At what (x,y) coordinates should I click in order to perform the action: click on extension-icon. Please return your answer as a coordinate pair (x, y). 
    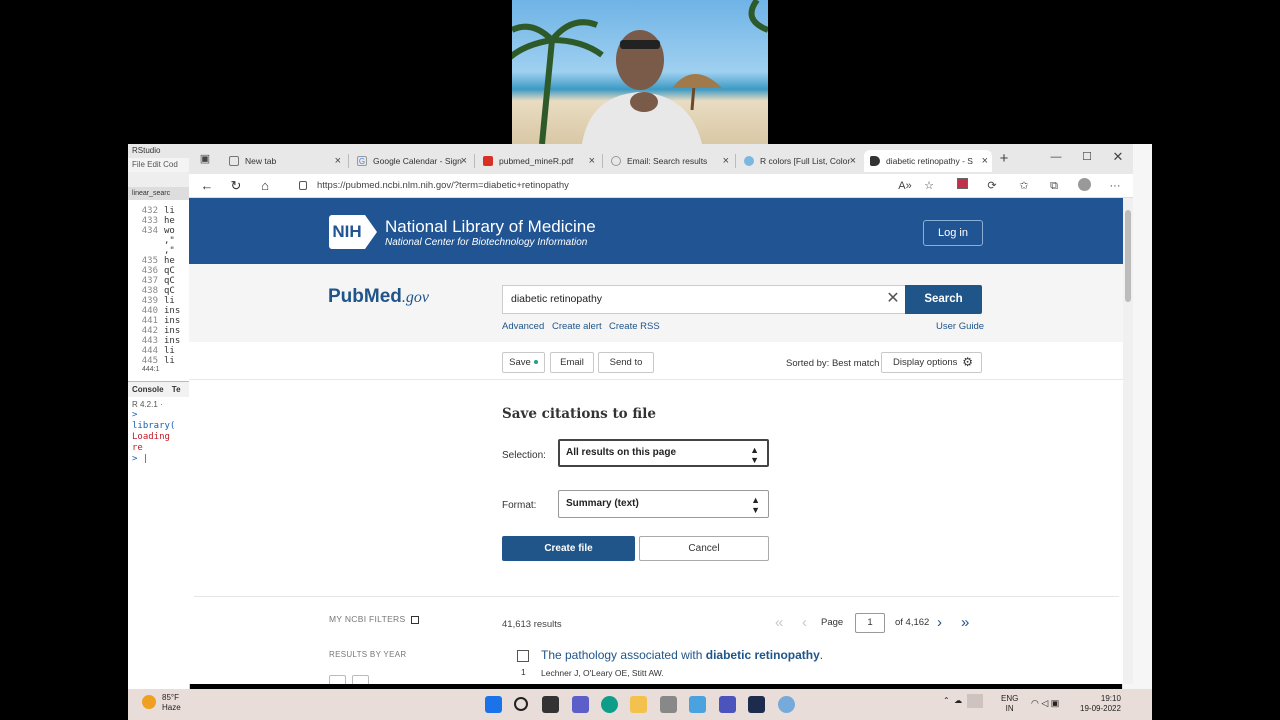
    Looking at the image, I should click on (962, 186).